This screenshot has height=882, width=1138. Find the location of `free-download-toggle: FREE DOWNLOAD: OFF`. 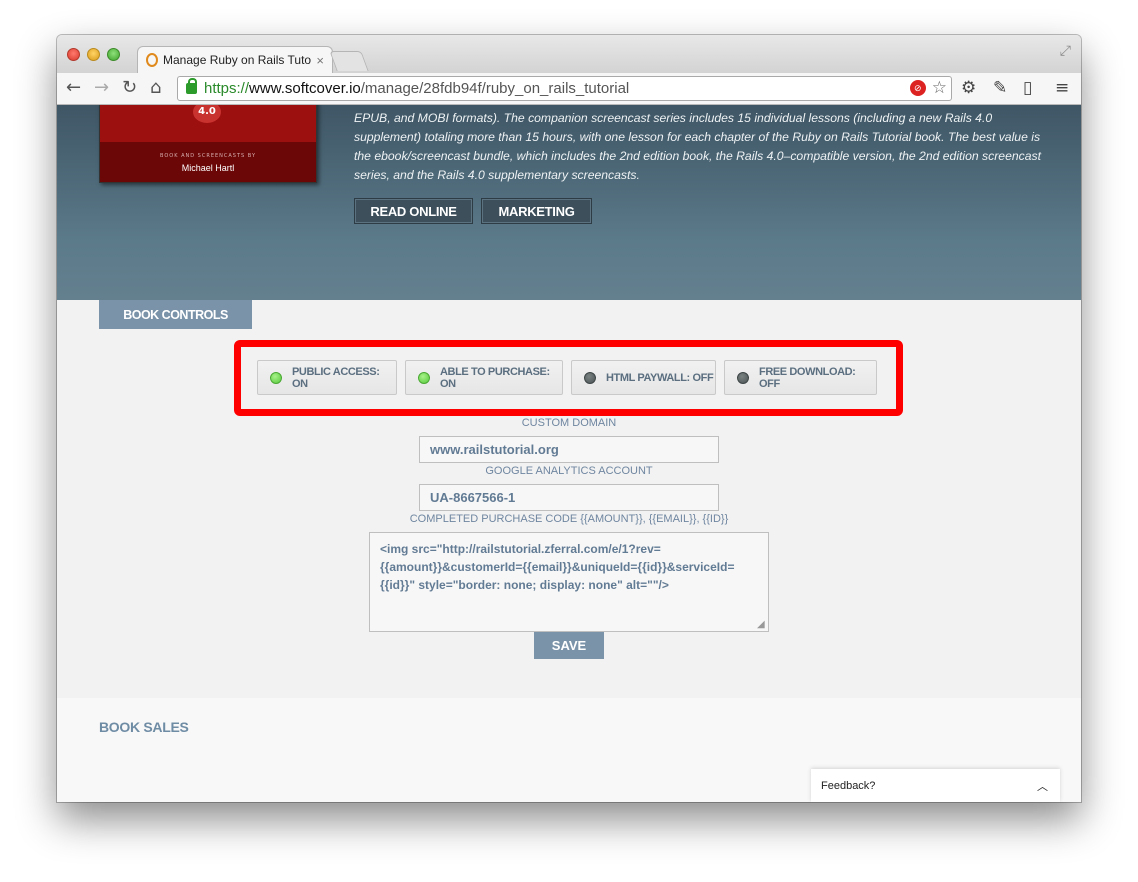

free-download-toggle: FREE DOWNLOAD: OFF is located at coordinates (800, 377).